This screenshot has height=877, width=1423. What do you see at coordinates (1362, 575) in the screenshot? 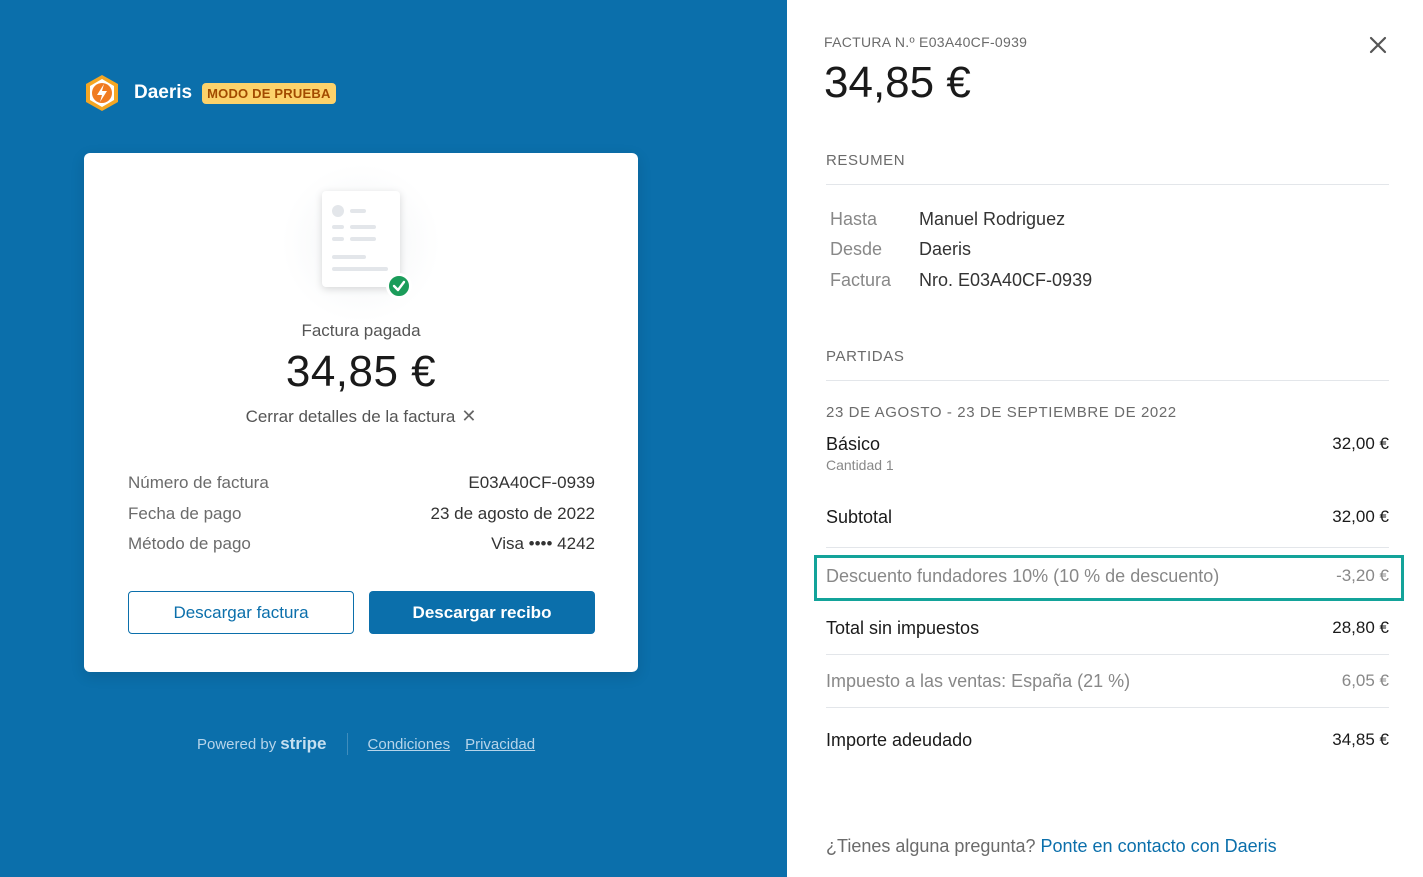
I see `discount-value: -3,20 €` at bounding box center [1362, 575].